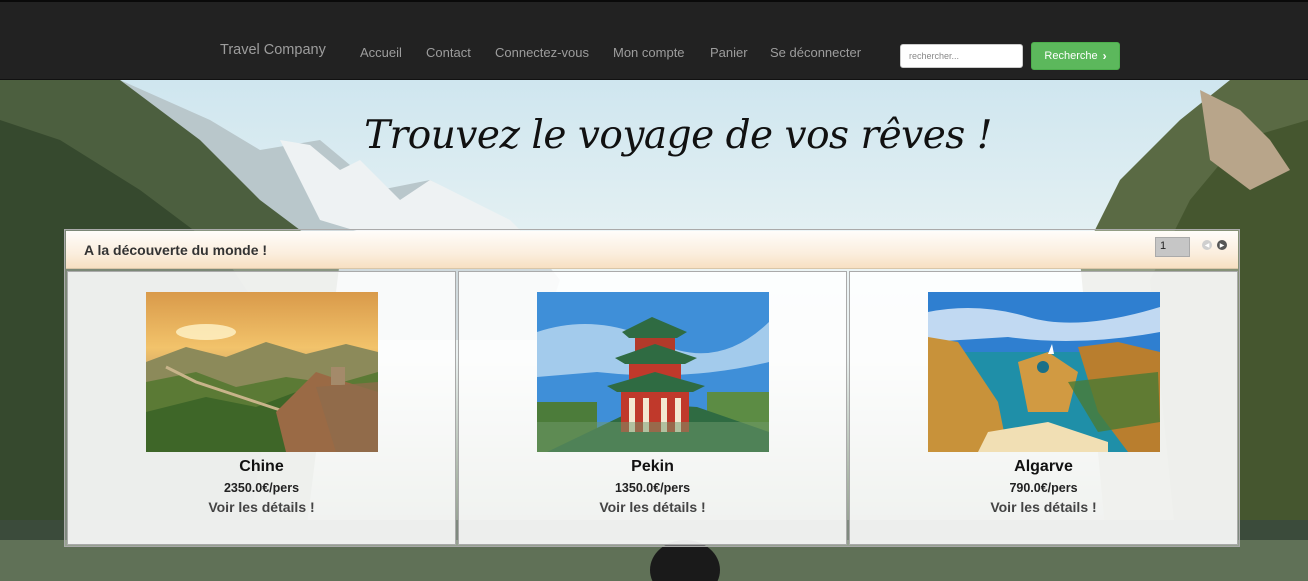 The width and height of the screenshot is (1308, 581). What do you see at coordinates (652, 250) in the screenshot?
I see `panel-header: A la découverte du monde ! 1 ◀ ▶` at bounding box center [652, 250].